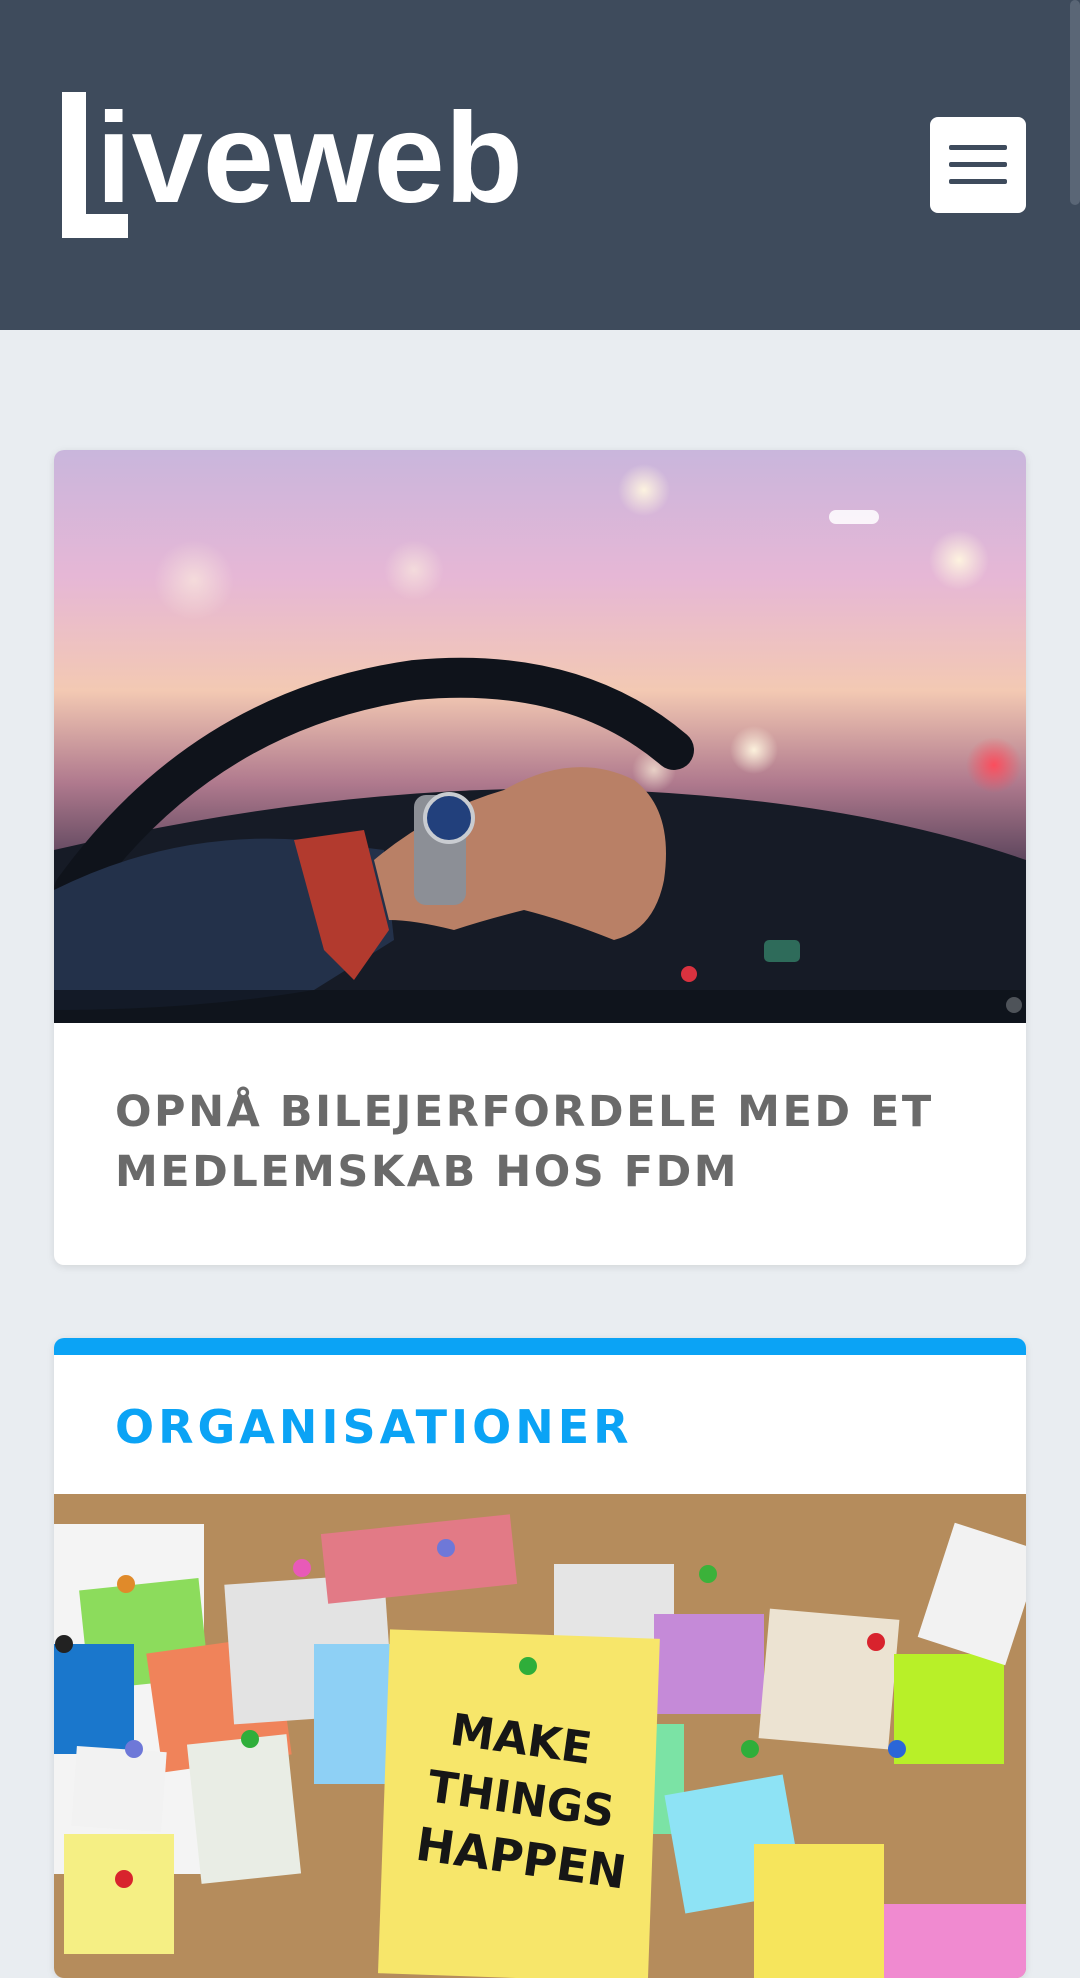 This screenshot has width=1080, height=1978. What do you see at coordinates (1075, 102) in the screenshot?
I see `scrollbar-thumb` at bounding box center [1075, 102].